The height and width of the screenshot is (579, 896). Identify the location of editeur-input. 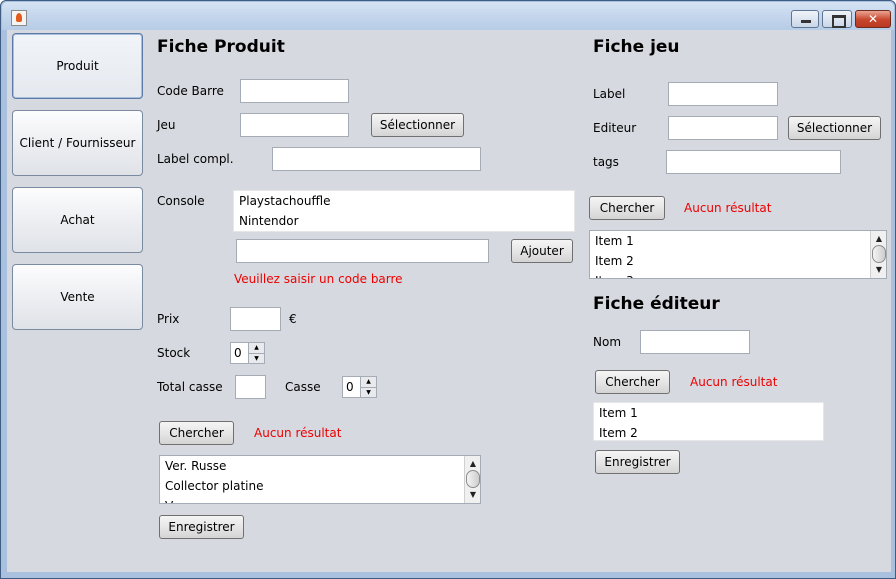
(723, 128).